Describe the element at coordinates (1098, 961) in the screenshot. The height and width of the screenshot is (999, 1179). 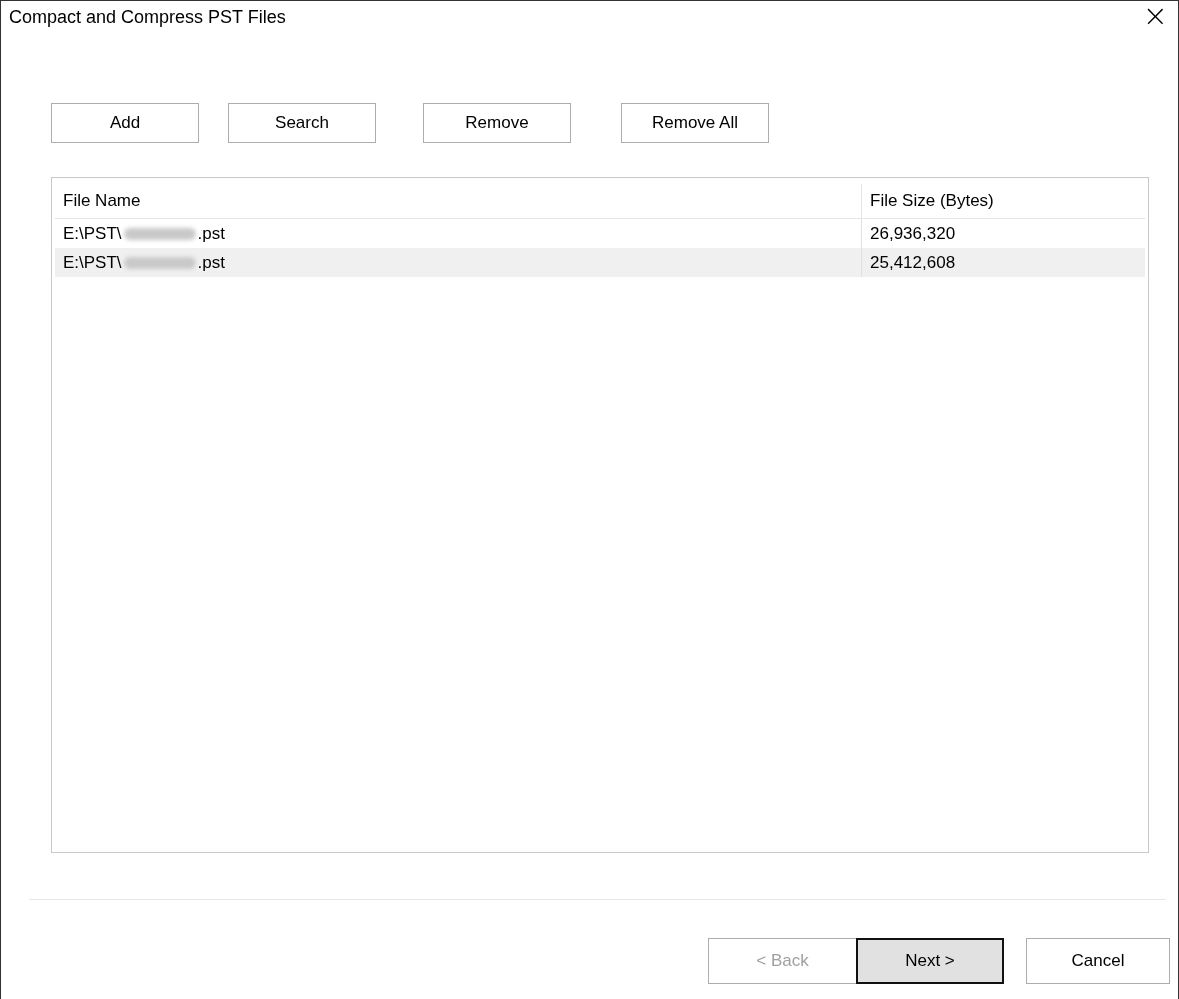
I see `dialog-button: Cancel` at that location.